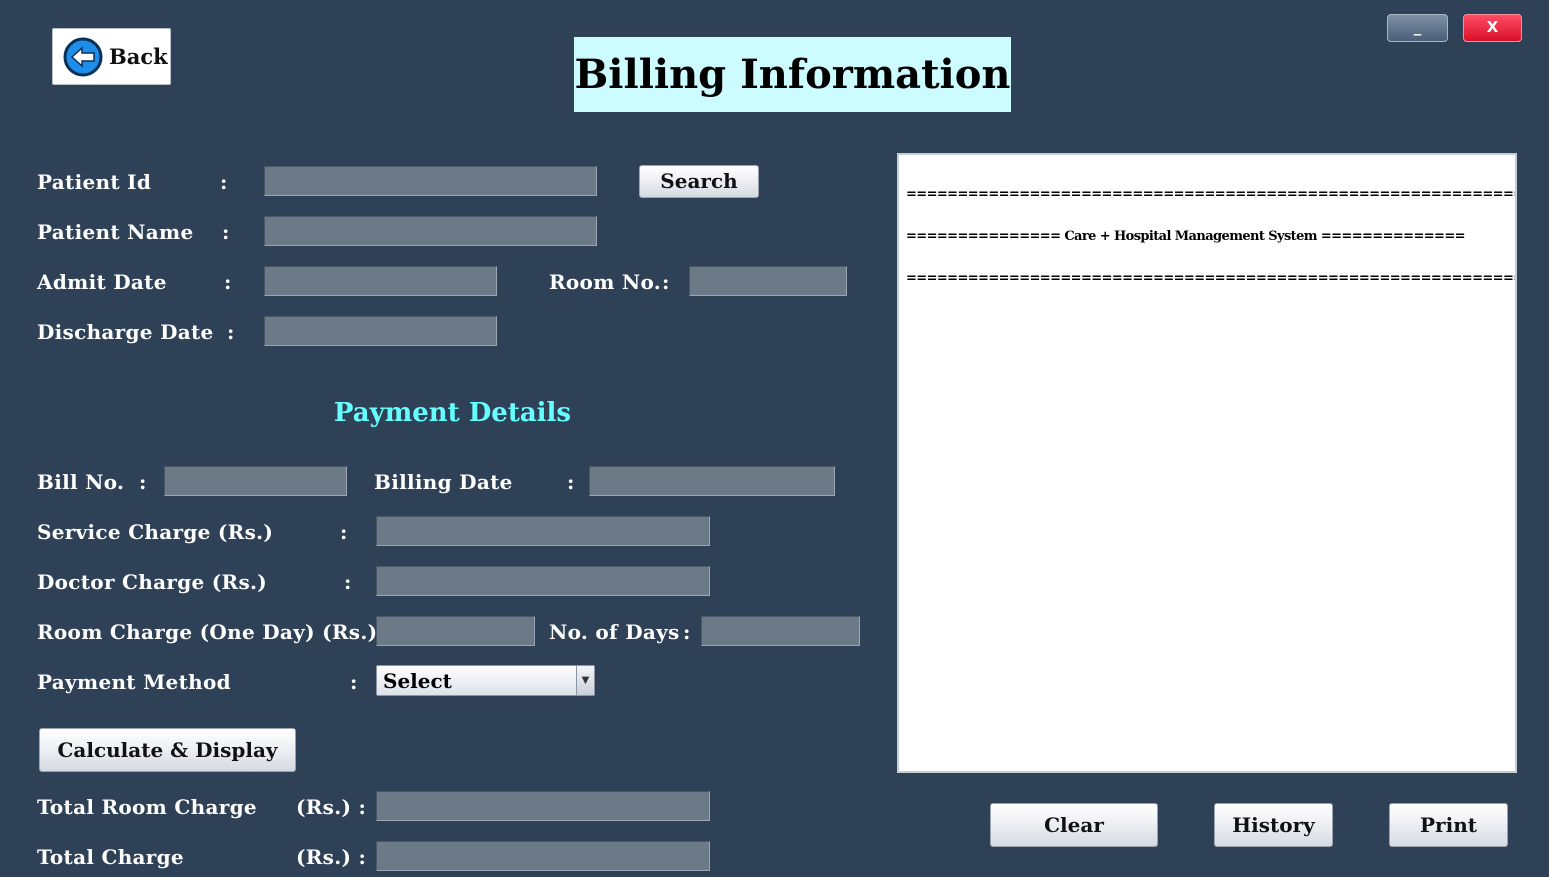 The width and height of the screenshot is (1549, 877). What do you see at coordinates (215, 632) in the screenshot?
I see `room-charge-label: Room Charge (One Day) (Rs.) :` at bounding box center [215, 632].